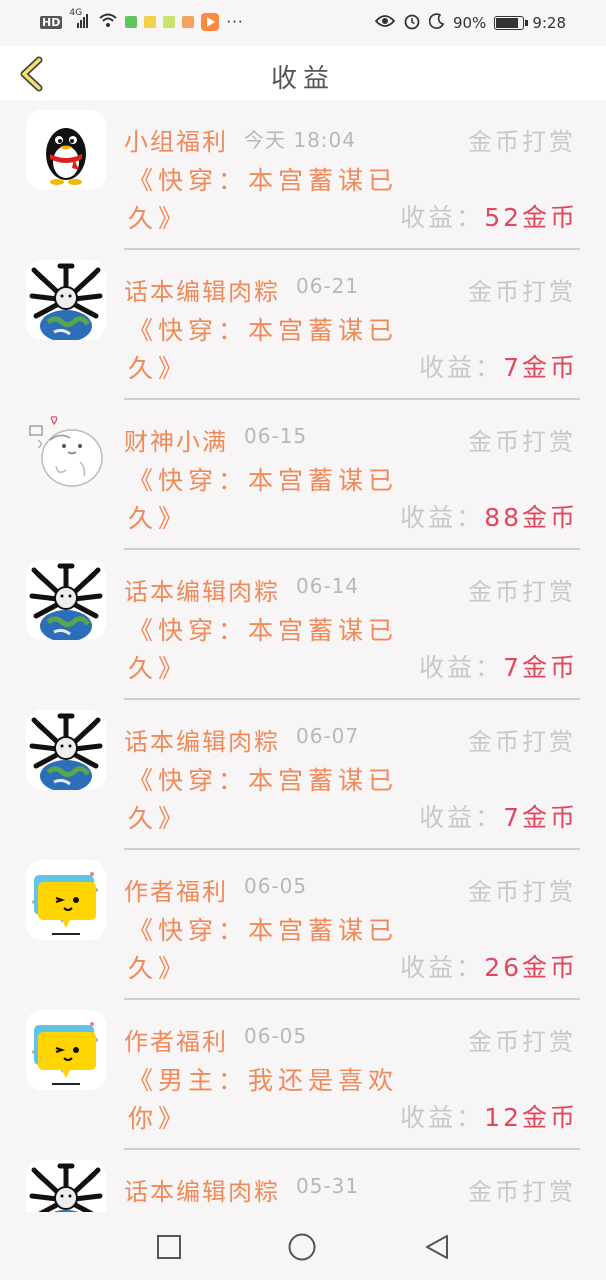 This screenshot has width=606, height=1280. Describe the element at coordinates (549, 23) in the screenshot. I see `clock: 9:28` at that location.